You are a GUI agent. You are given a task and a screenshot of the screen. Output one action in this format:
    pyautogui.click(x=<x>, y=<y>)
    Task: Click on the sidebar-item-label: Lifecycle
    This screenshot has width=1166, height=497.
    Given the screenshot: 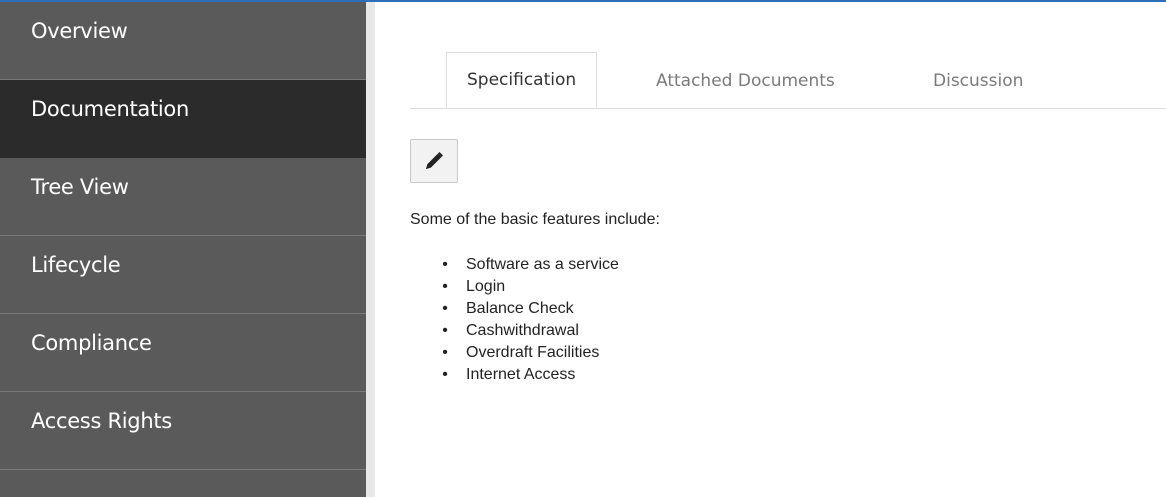 What is the action you would take?
    pyautogui.click(x=76, y=265)
    